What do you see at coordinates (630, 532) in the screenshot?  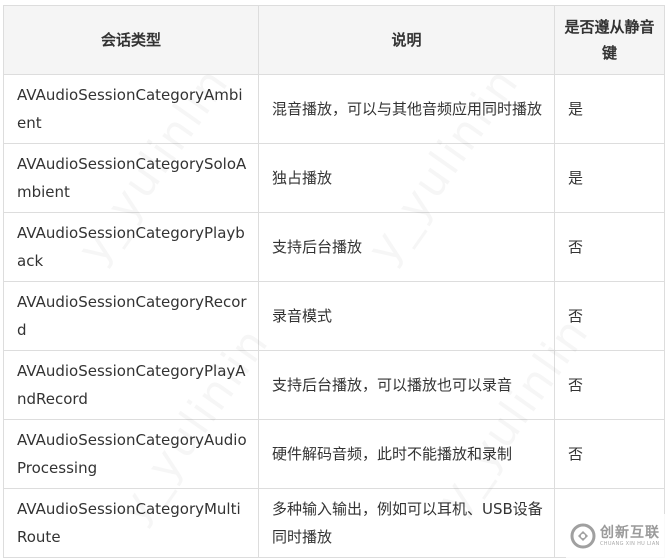 I see `brand-logo-name-cn: 创新互联` at bounding box center [630, 532].